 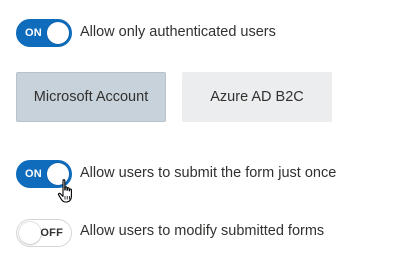 I want to click on authenticated-users-toggle: ON, so click(x=44, y=33).